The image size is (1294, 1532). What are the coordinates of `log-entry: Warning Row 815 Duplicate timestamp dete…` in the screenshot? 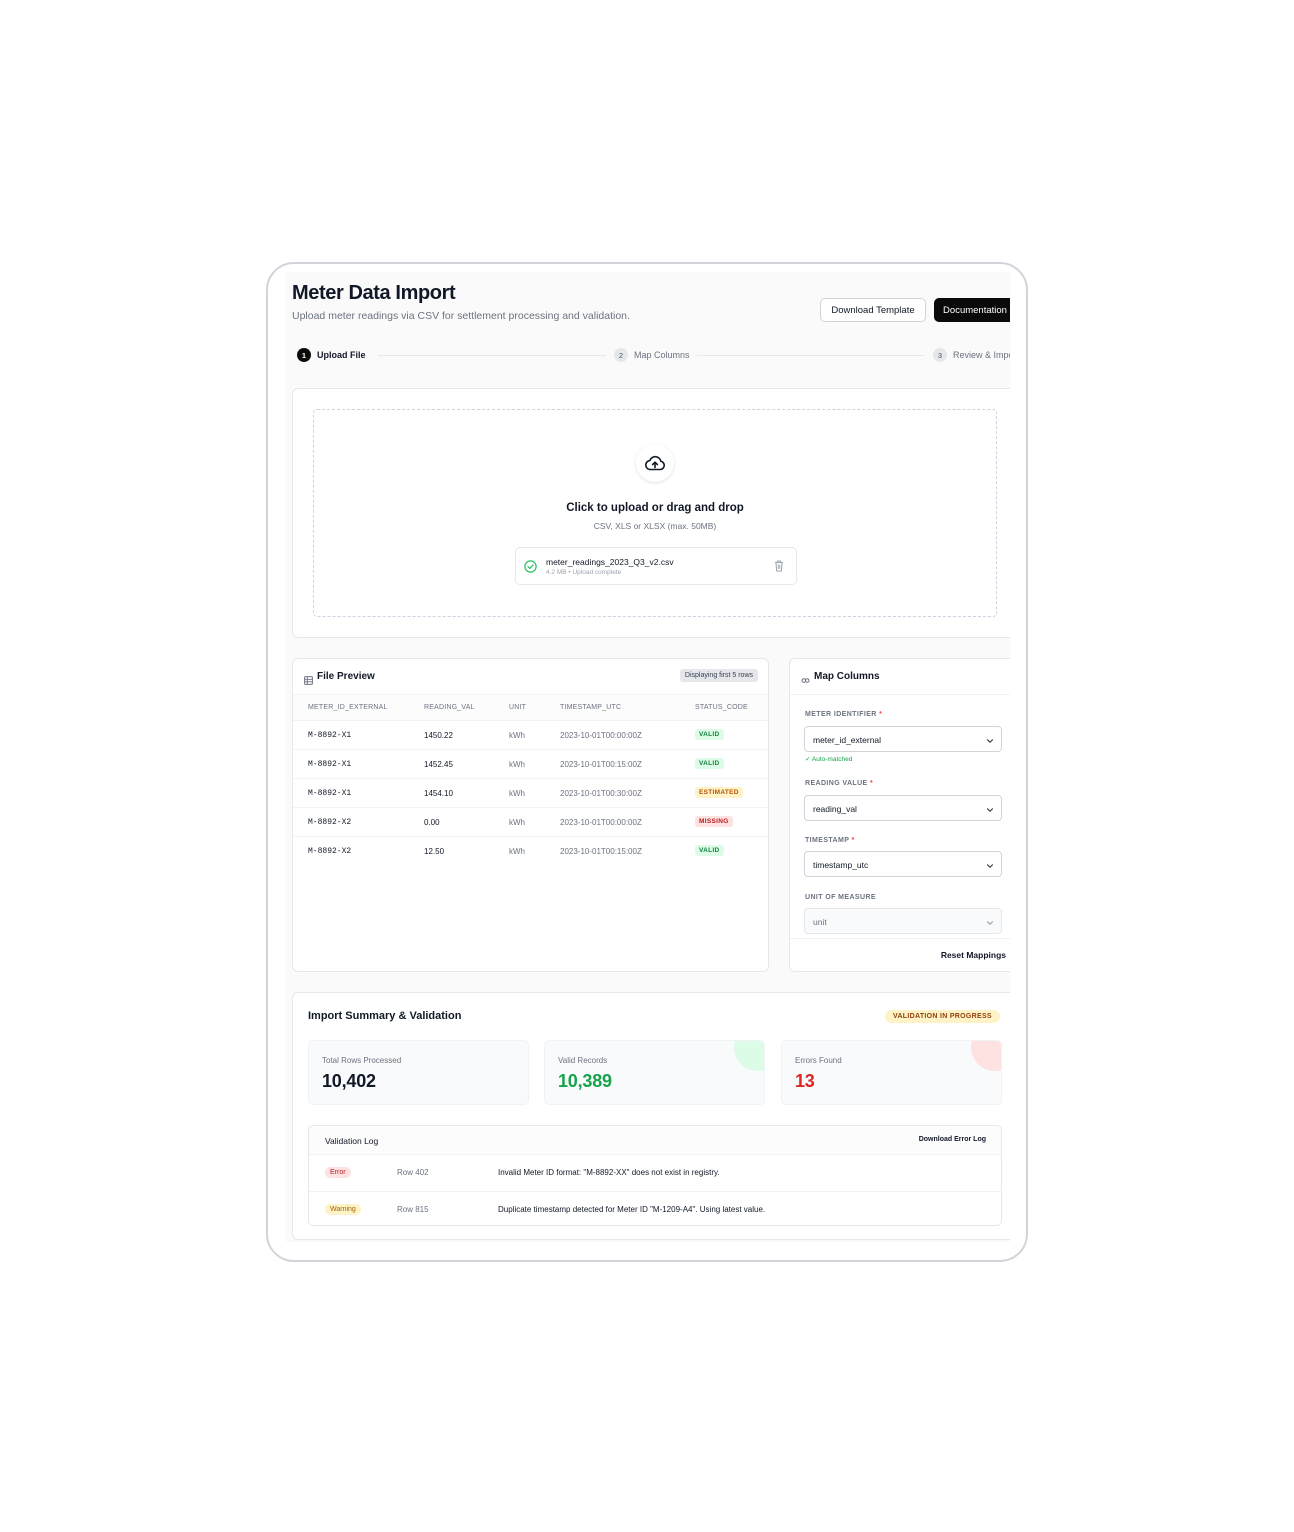 It's located at (655, 1209).